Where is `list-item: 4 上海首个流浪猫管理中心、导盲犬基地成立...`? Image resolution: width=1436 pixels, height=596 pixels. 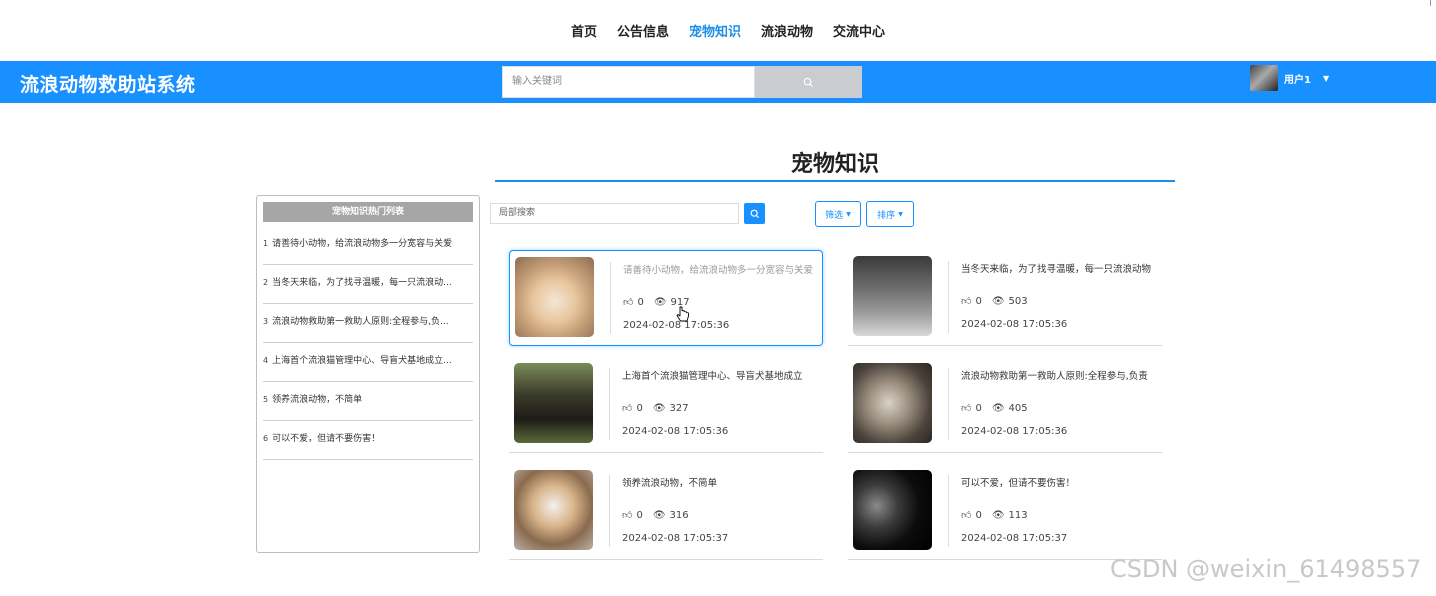 list-item: 4 上海首个流浪猫管理中心、导盲犬基地成立... is located at coordinates (368, 362).